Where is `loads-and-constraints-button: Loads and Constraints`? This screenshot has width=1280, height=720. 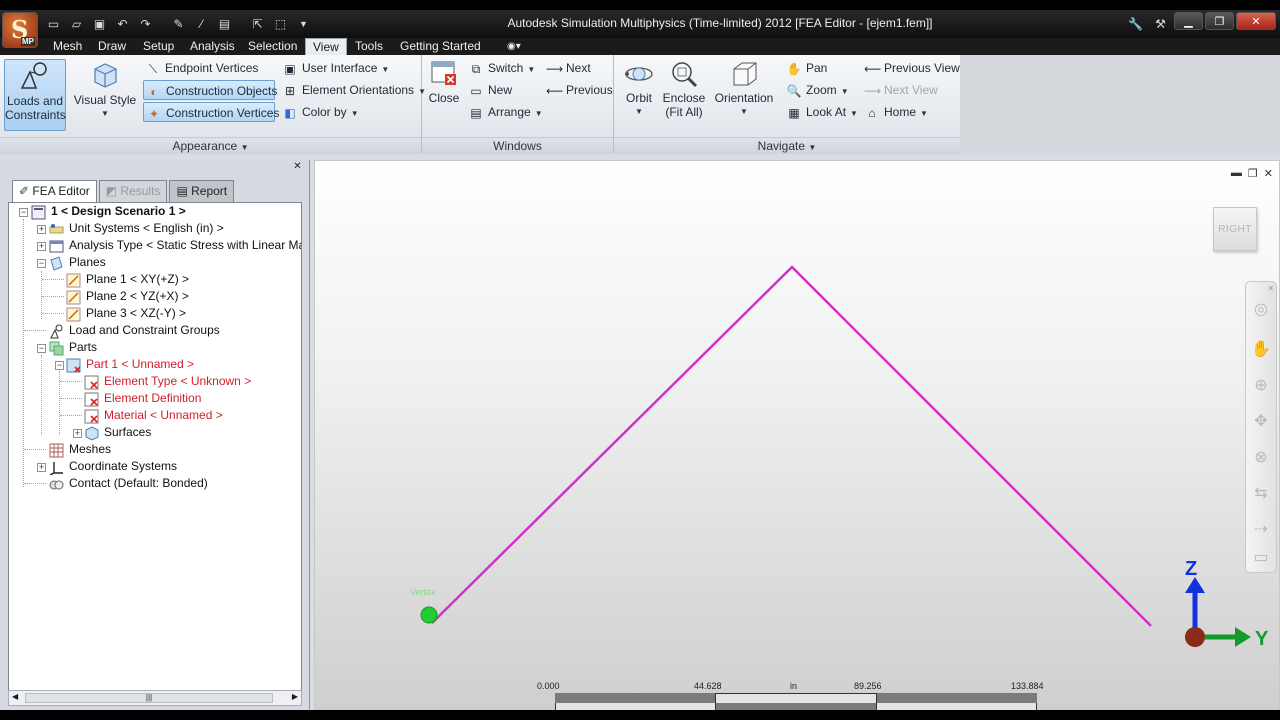 loads-and-constraints-button: Loads and Constraints is located at coordinates (35, 95).